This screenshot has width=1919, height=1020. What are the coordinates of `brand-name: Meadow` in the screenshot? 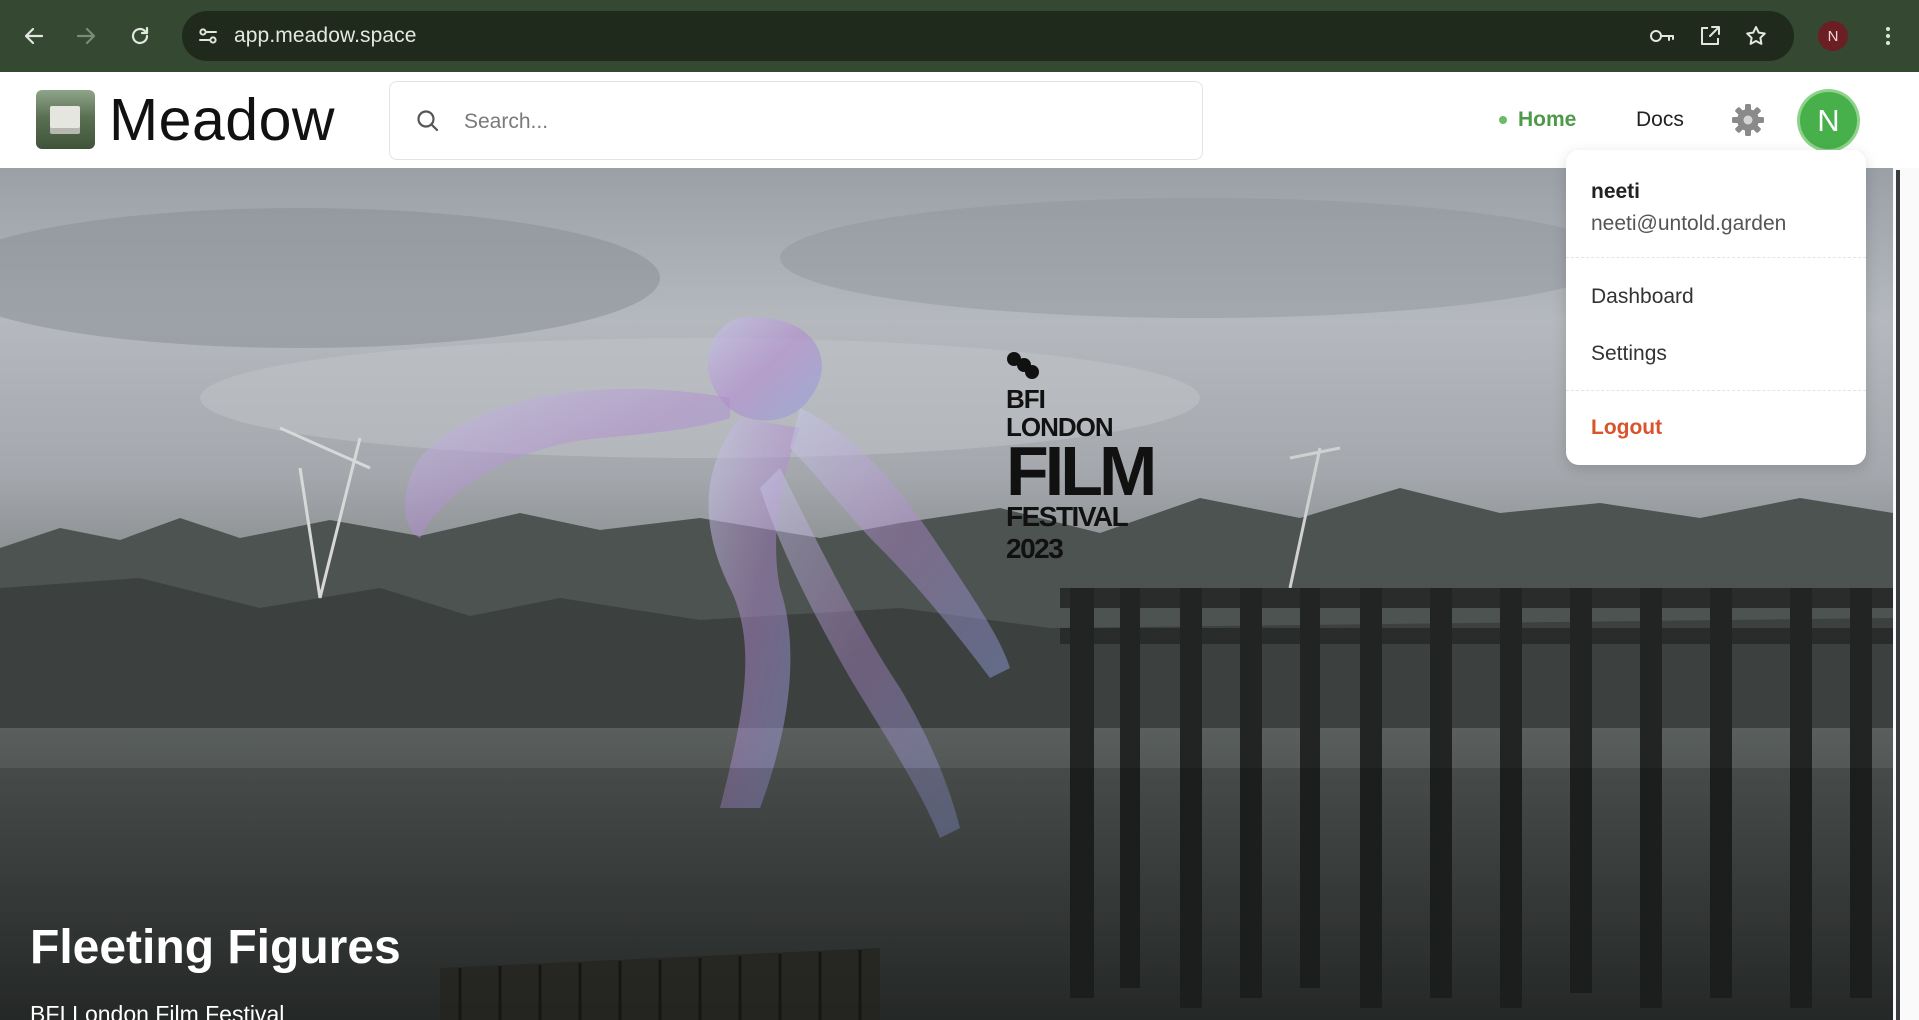 It's located at (222, 120).